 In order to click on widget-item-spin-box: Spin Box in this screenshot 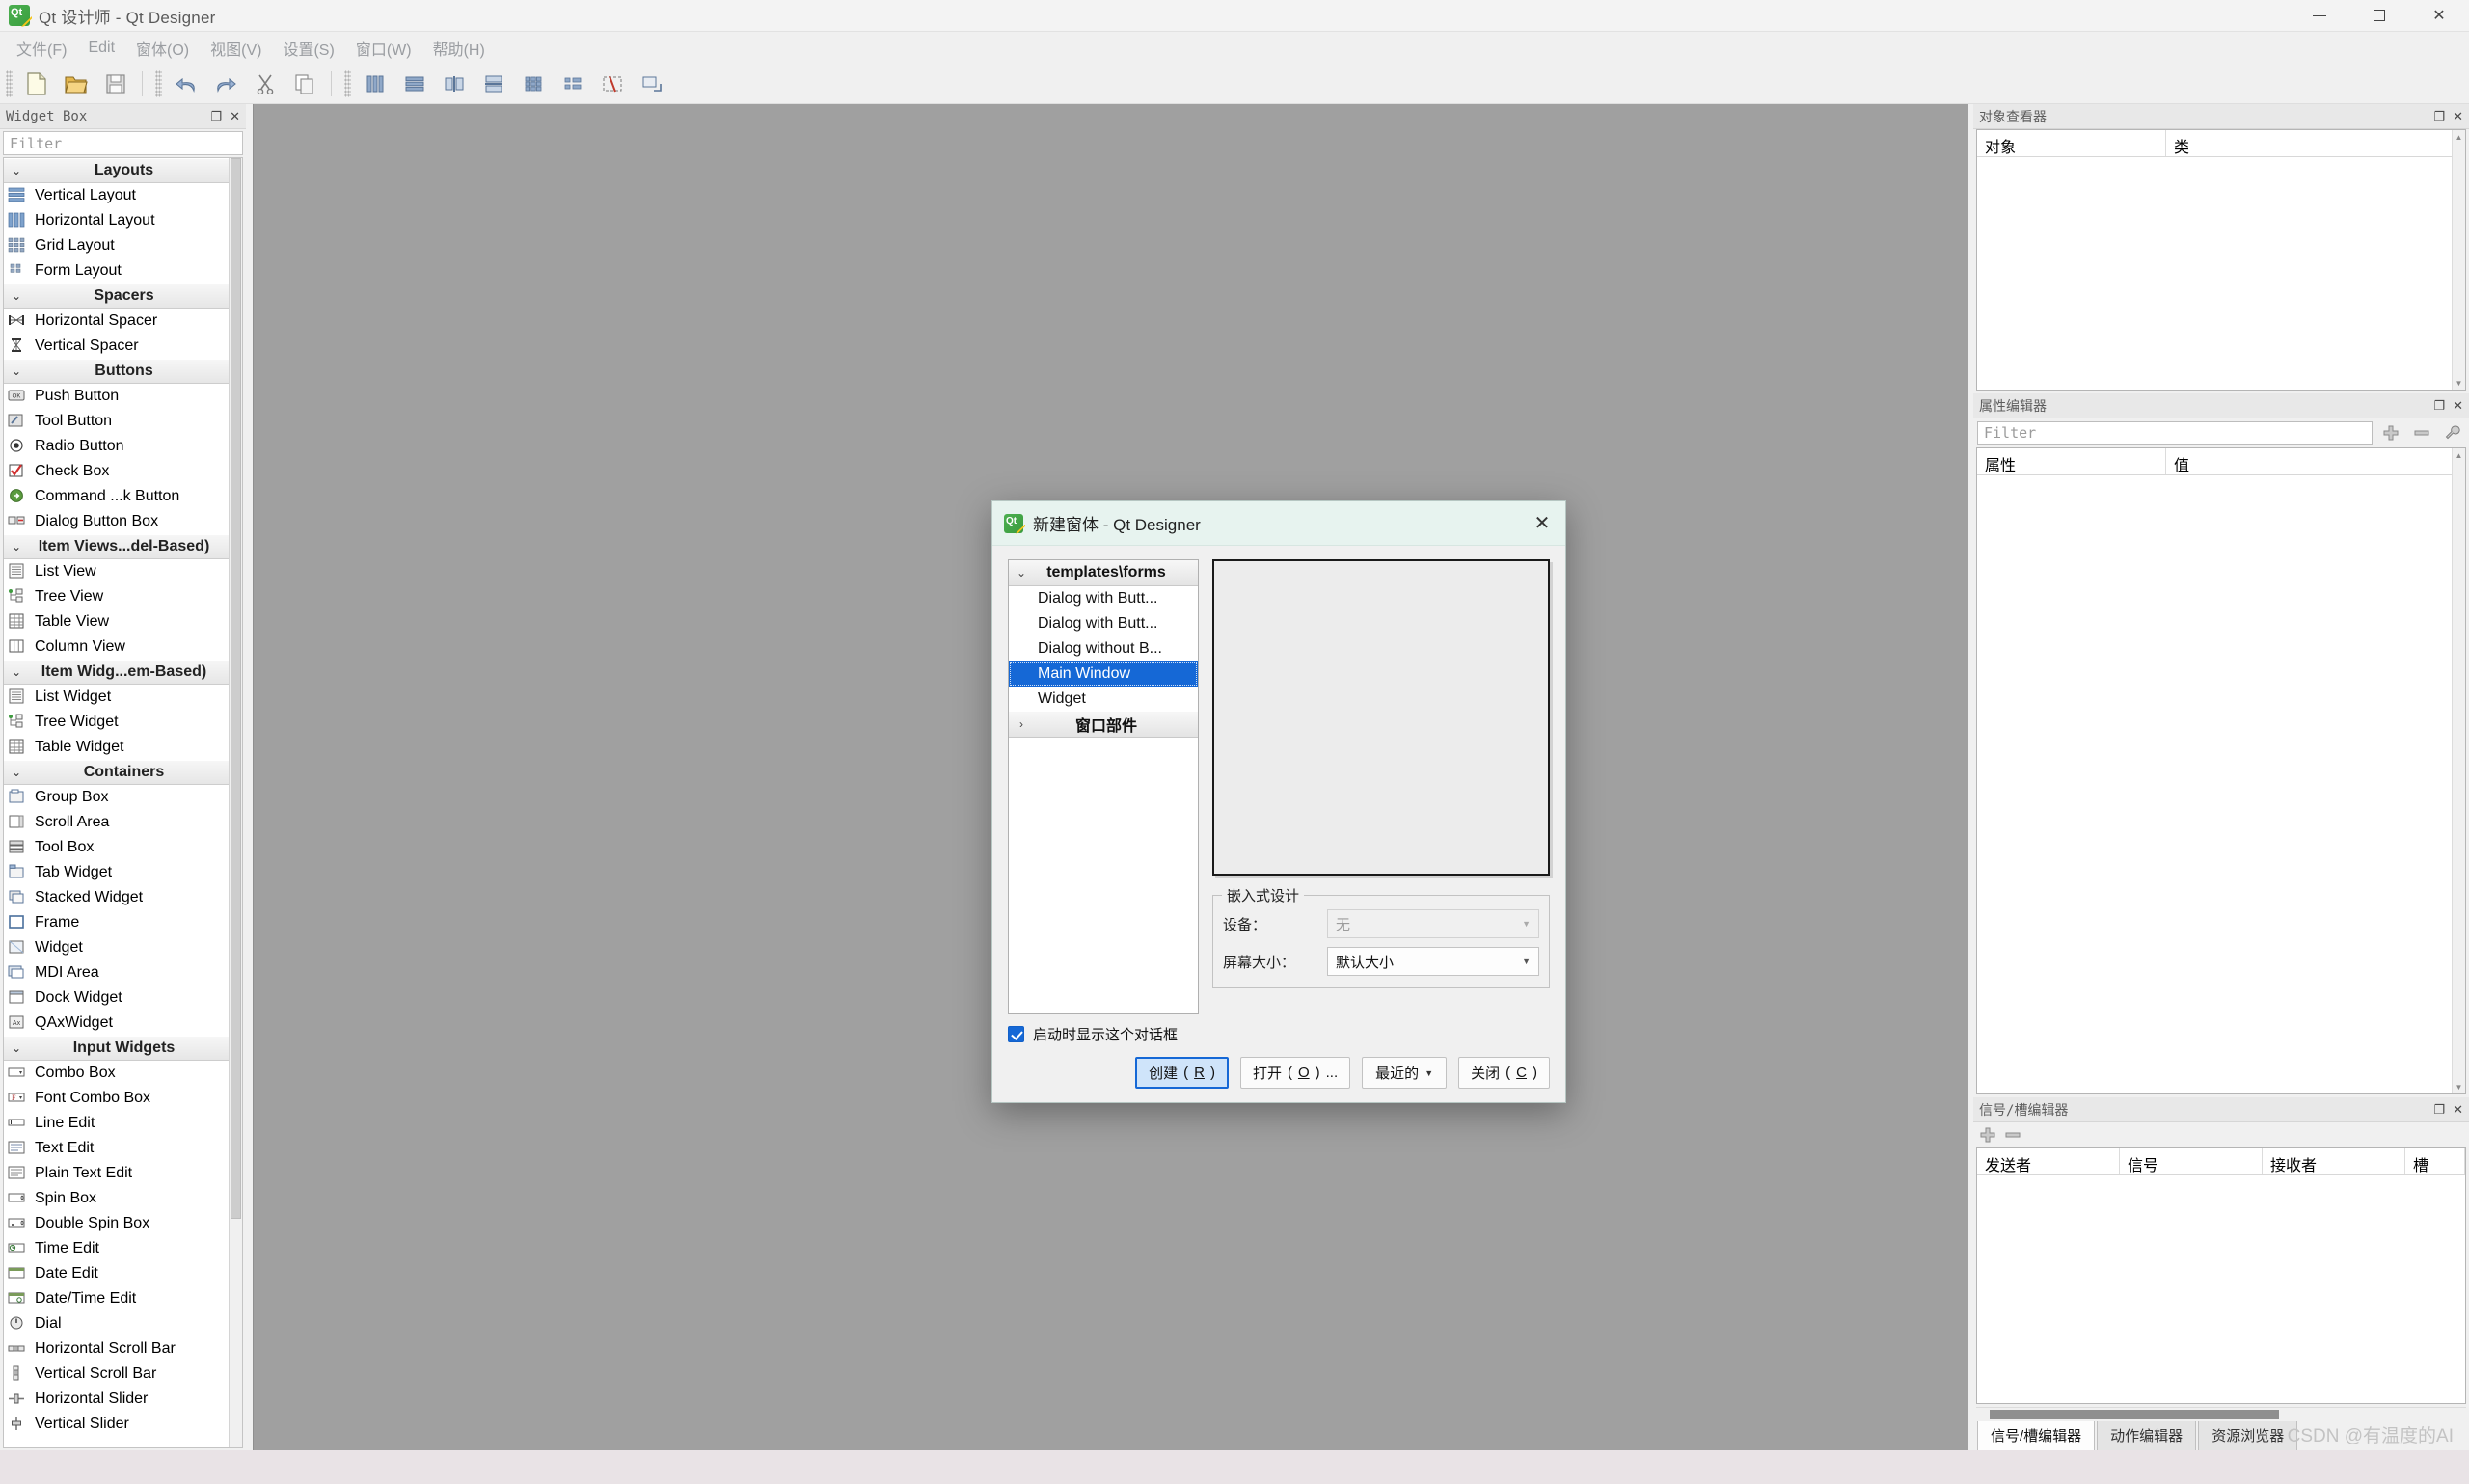, I will do `click(123, 1198)`.